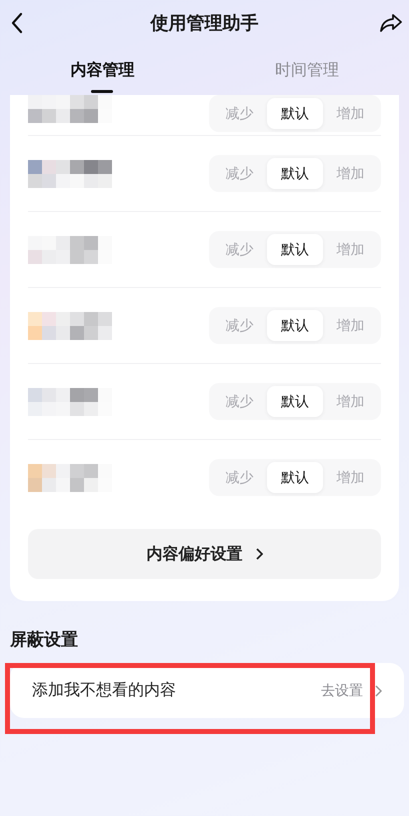 This screenshot has width=409, height=816. I want to click on settings-item: 添加我不想看的内容 去设置, so click(207, 690).